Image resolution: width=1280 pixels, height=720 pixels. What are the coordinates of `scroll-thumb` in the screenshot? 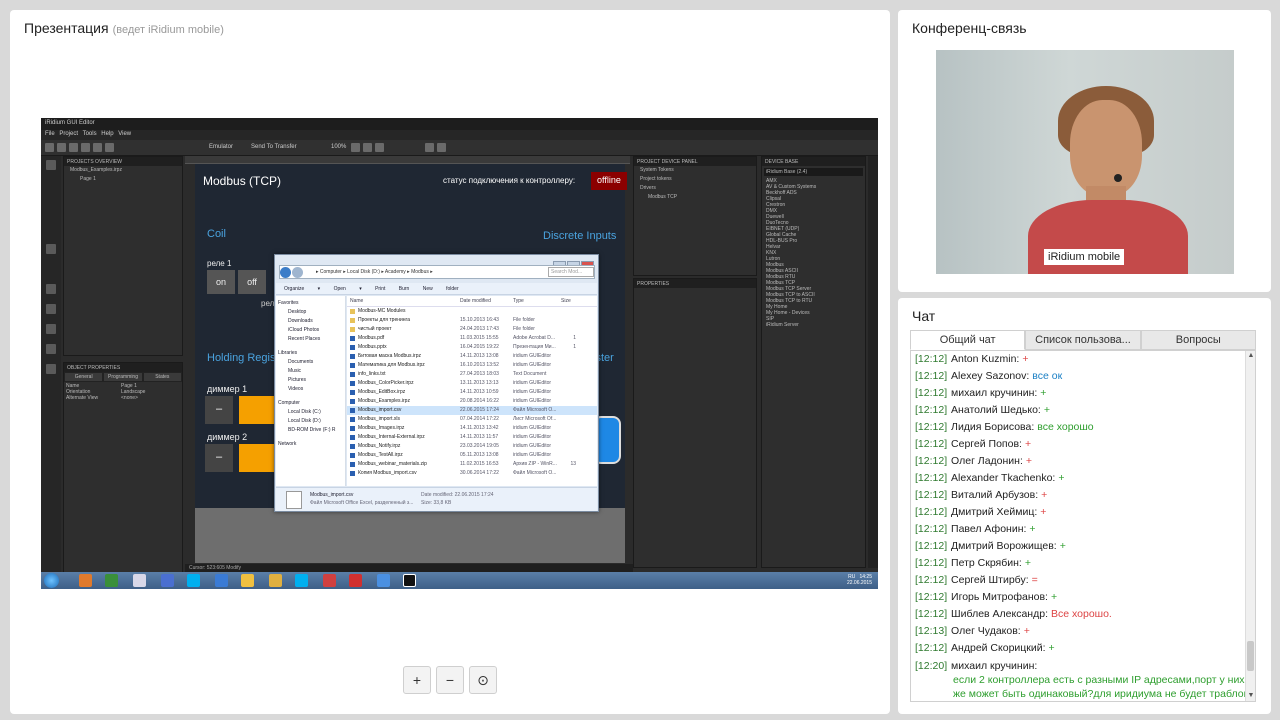 It's located at (1250, 656).